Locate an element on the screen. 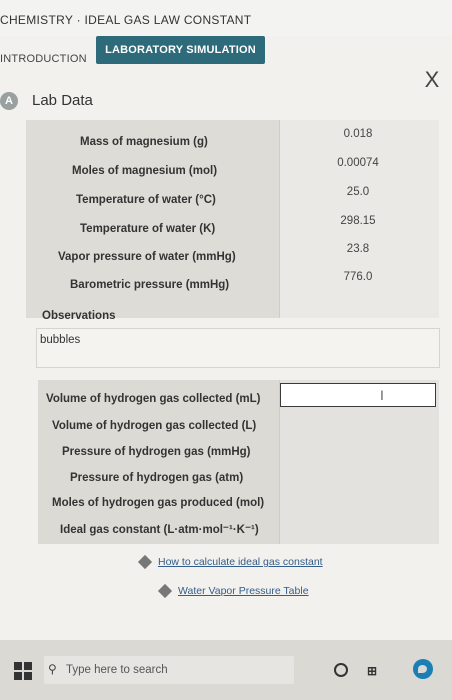 The width and height of the screenshot is (452, 700). row-label: Moles of hydrogen gas produced (mol) is located at coordinates (158, 503).